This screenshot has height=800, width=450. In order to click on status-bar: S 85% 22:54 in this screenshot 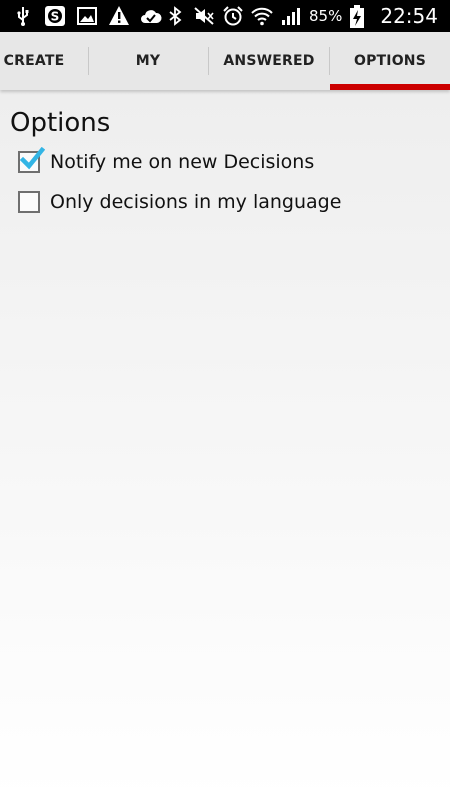, I will do `click(225, 16)`.